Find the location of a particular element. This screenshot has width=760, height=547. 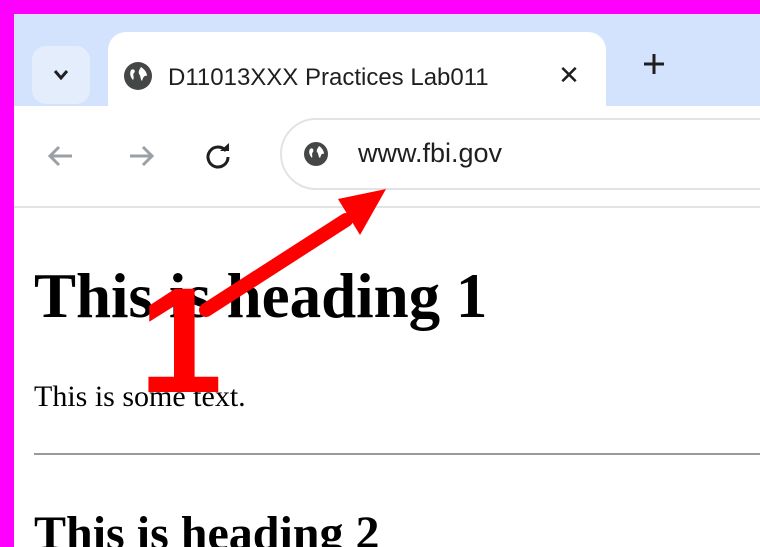

step-number-label: 1 is located at coordinates (180, 340).